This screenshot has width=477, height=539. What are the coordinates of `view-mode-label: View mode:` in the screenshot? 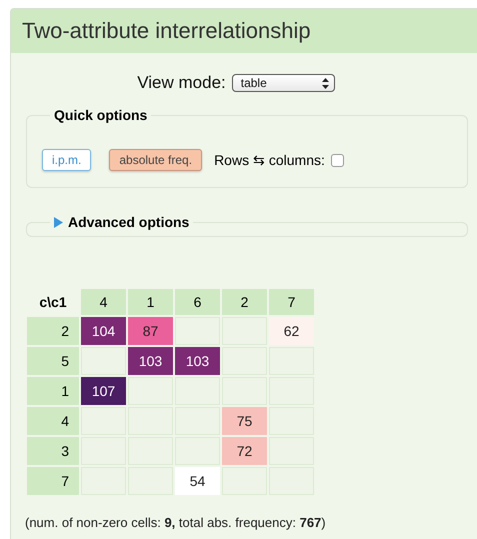 It's located at (181, 83).